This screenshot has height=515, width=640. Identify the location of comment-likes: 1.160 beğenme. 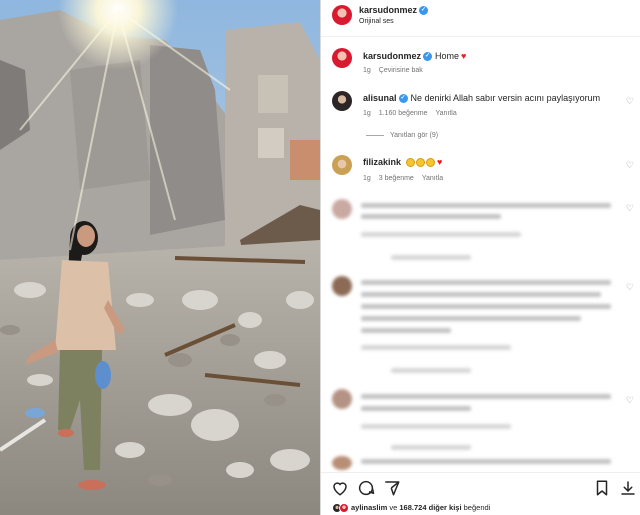
(403, 113).